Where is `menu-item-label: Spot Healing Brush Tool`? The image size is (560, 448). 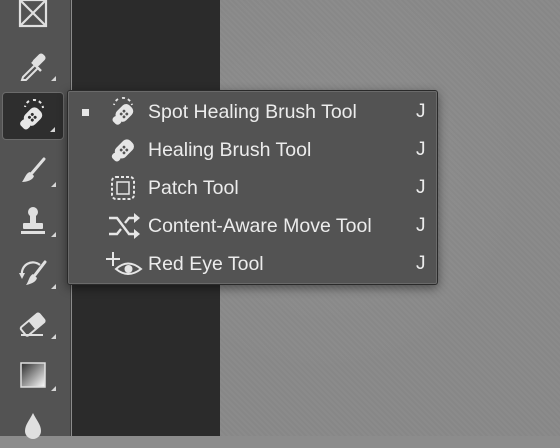
menu-item-label: Spot Healing Brush Tool is located at coordinates (252, 112).